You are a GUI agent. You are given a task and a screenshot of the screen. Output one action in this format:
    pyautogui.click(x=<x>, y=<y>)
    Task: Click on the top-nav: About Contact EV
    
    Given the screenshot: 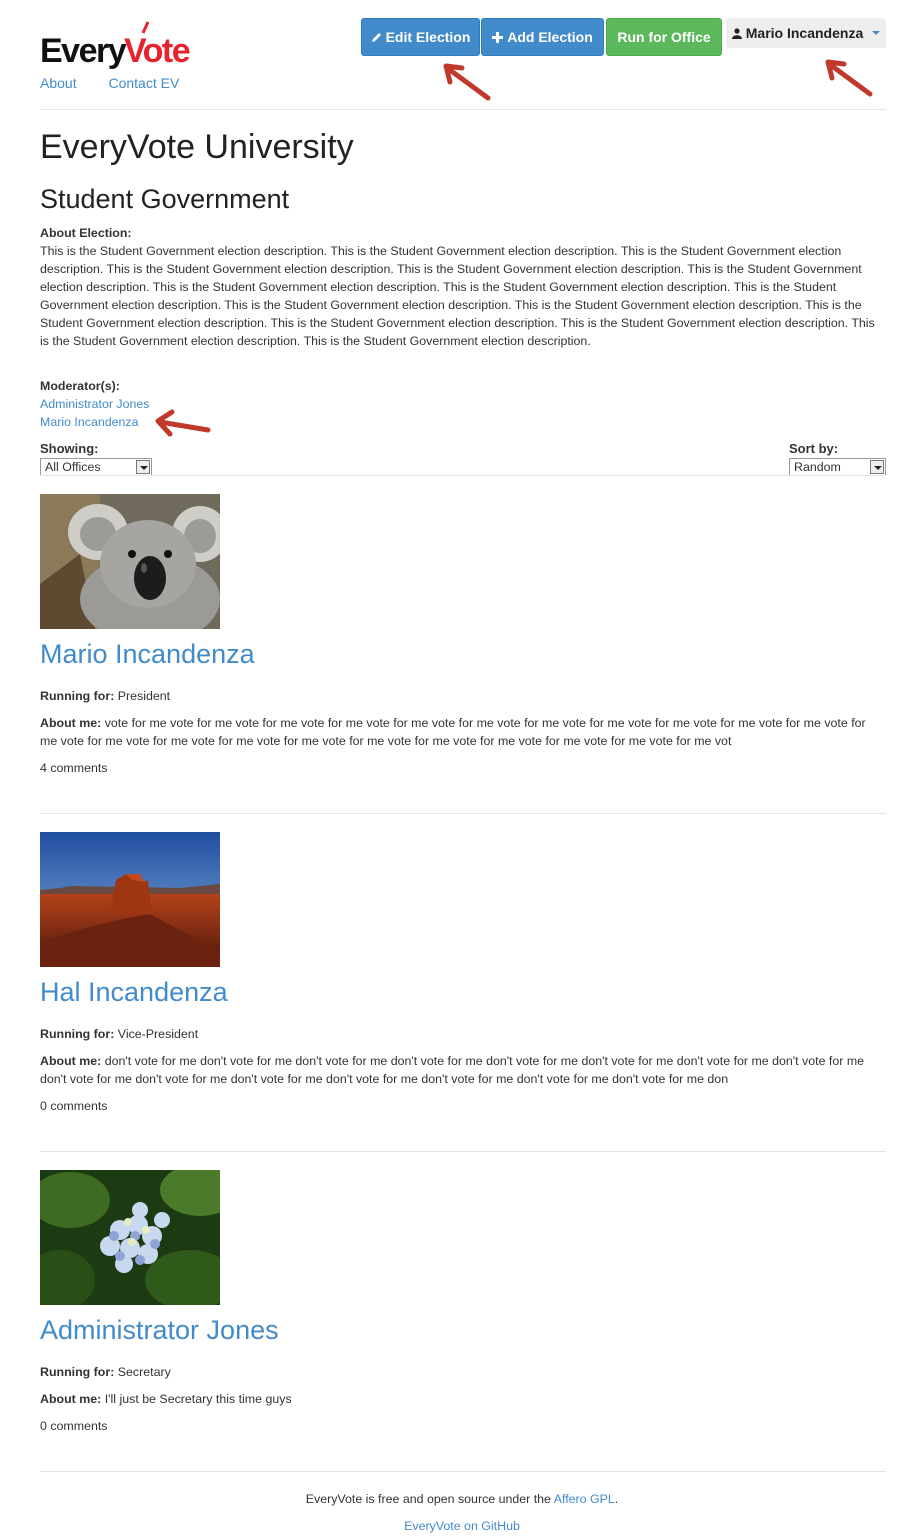 What is the action you would take?
    pyautogui.click(x=123, y=83)
    